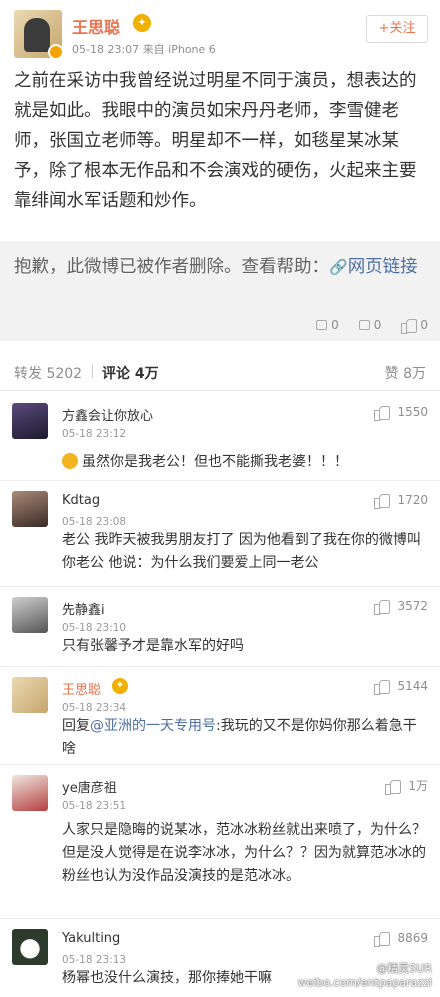 The image size is (440, 997). I want to click on comment-like-button: 1720, so click(401, 501).